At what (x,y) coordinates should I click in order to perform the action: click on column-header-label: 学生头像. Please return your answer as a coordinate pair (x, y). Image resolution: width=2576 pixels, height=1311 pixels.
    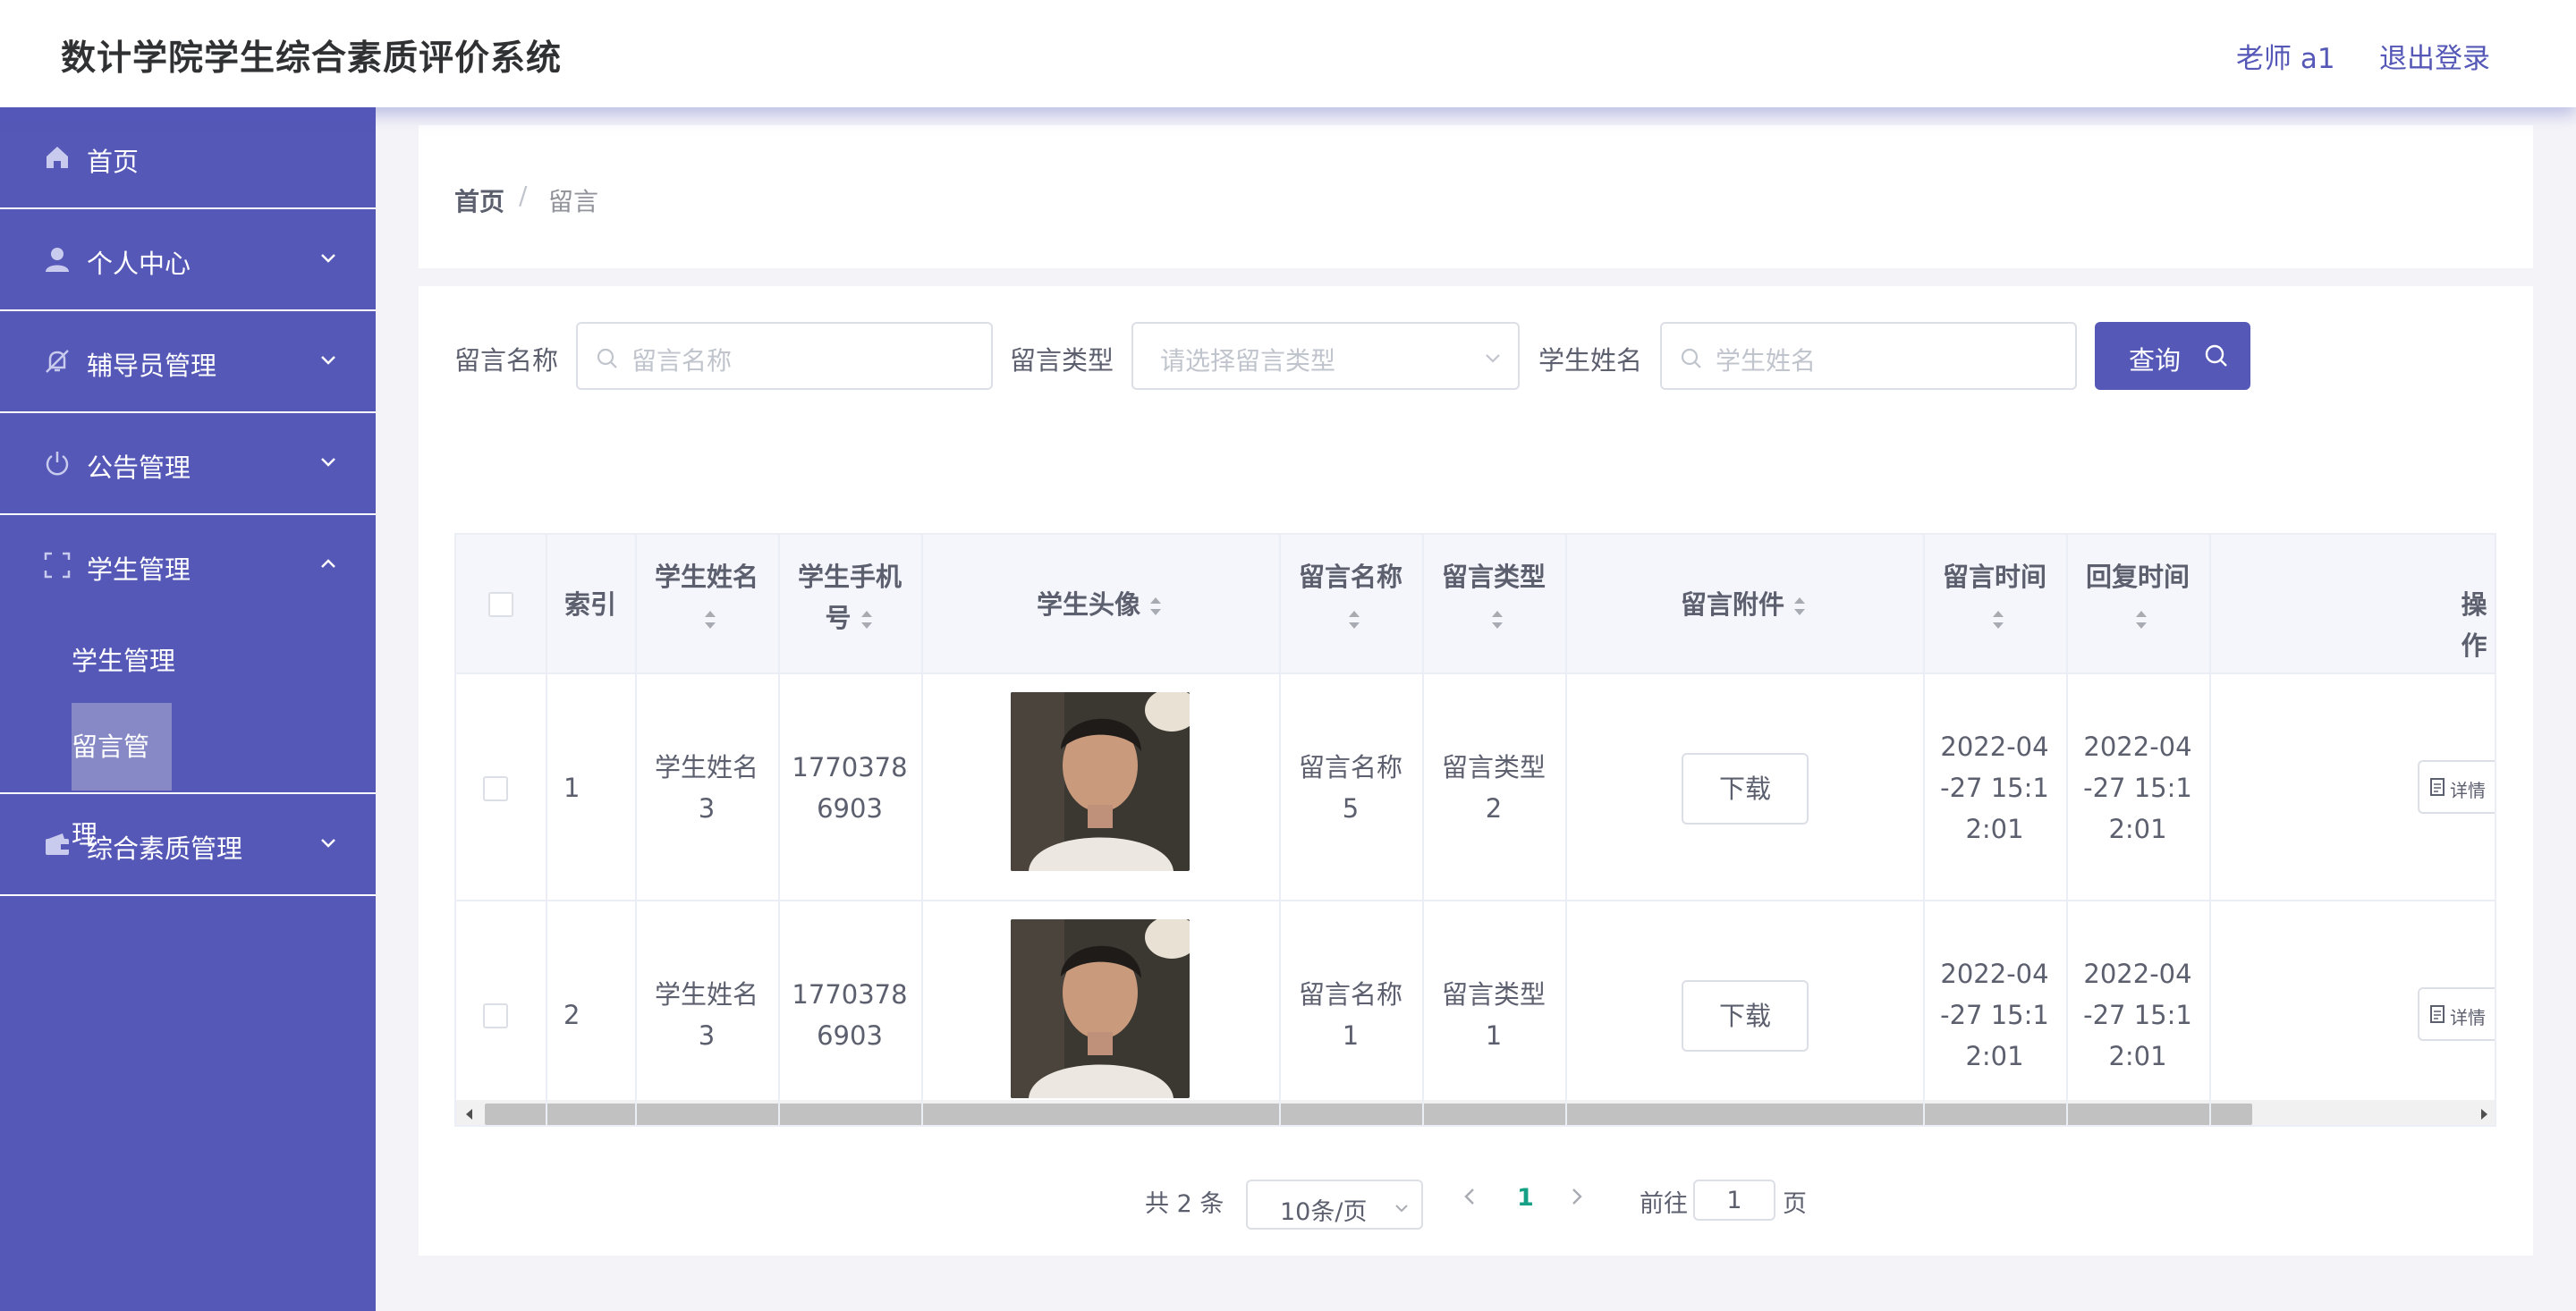
    Looking at the image, I should click on (1088, 604).